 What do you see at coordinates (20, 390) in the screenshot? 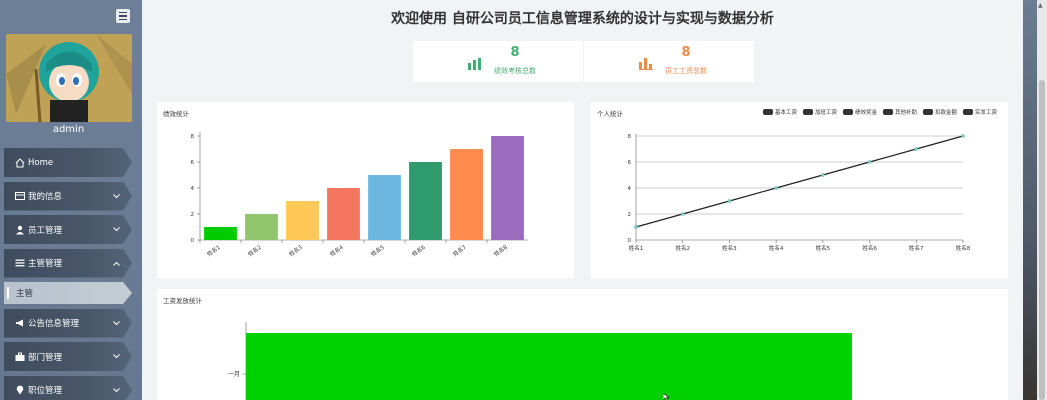
I see `location-pin-icon` at bounding box center [20, 390].